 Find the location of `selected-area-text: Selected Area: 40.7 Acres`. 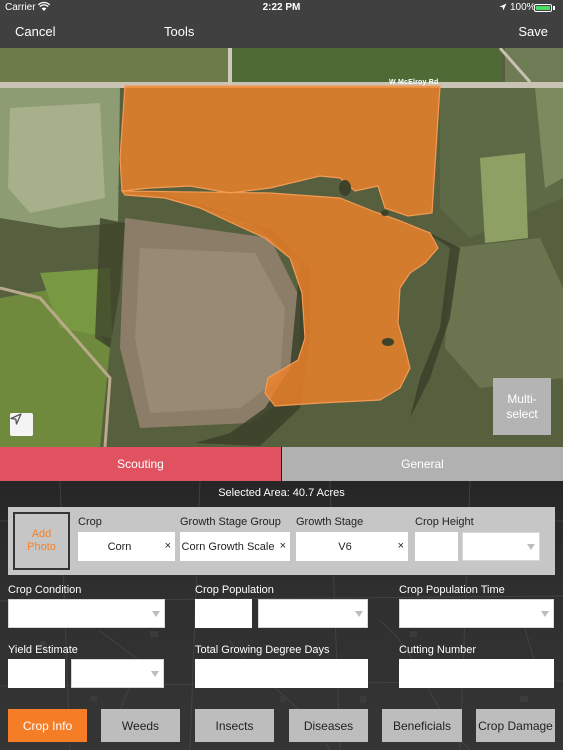

selected-area-text: Selected Area: 40.7 Acres is located at coordinates (281, 493).